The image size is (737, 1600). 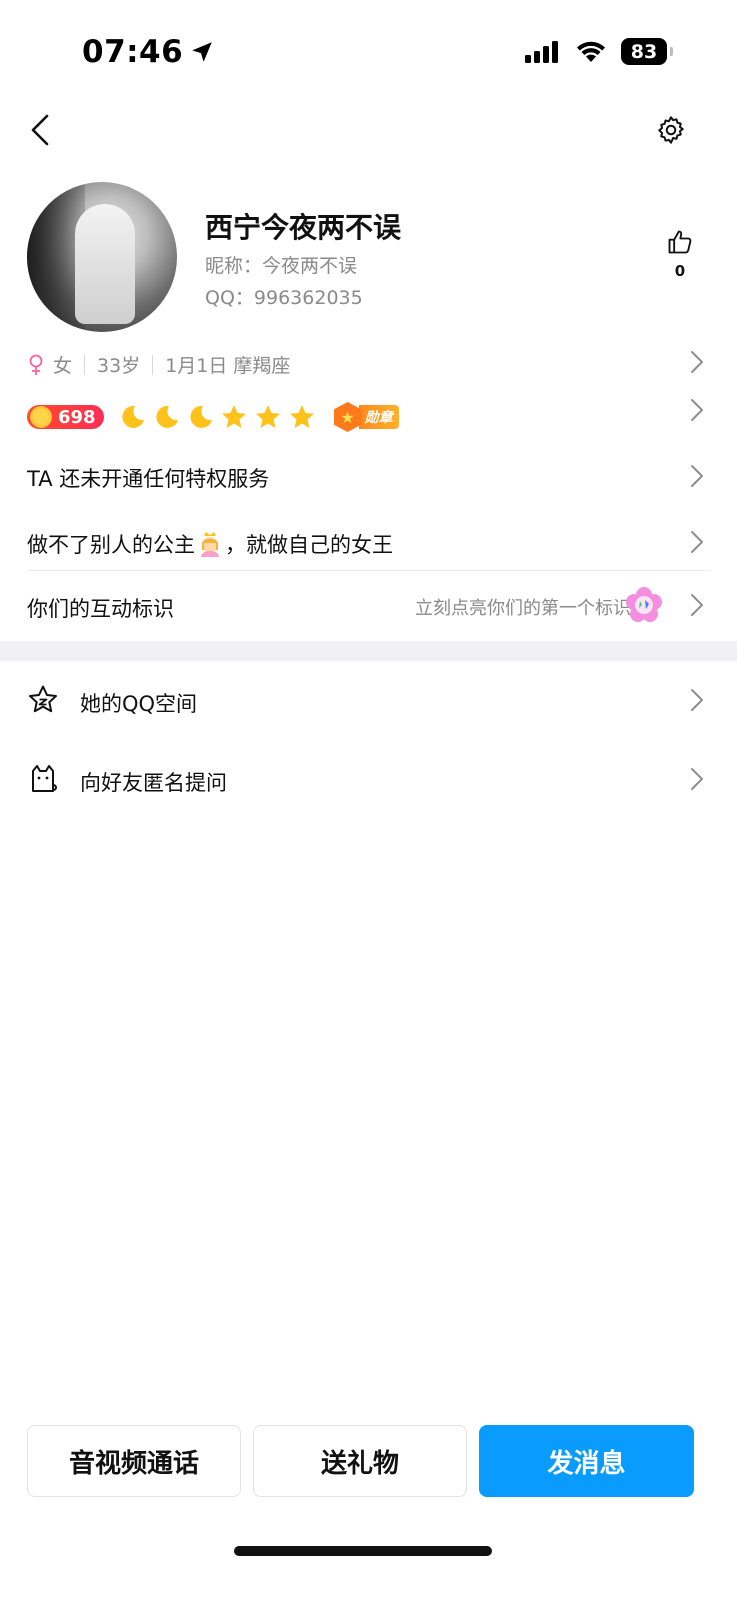 What do you see at coordinates (153, 782) in the screenshot?
I see `anonymous-question-link: 向好友匿名提问` at bounding box center [153, 782].